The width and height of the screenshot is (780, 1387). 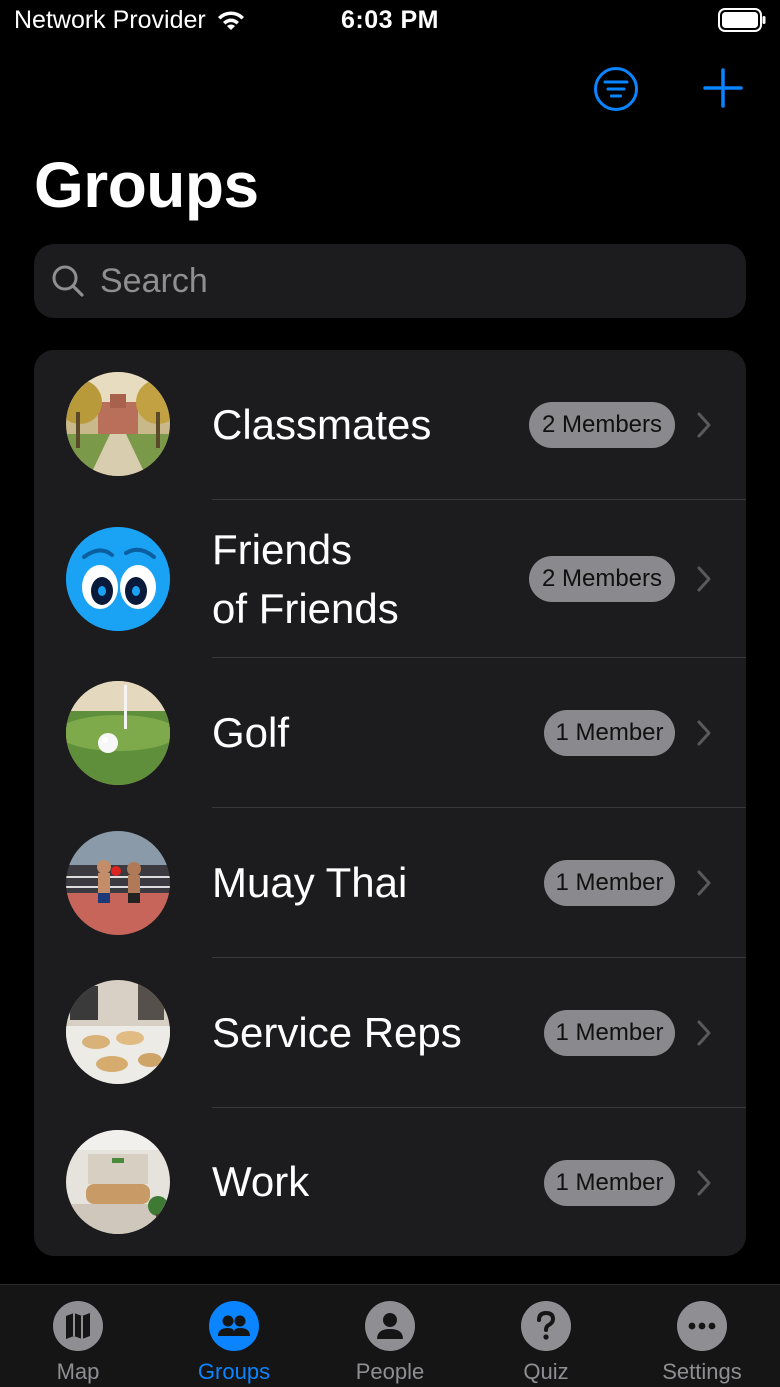 What do you see at coordinates (282, 549) in the screenshot?
I see `group-name-line-1: Friends` at bounding box center [282, 549].